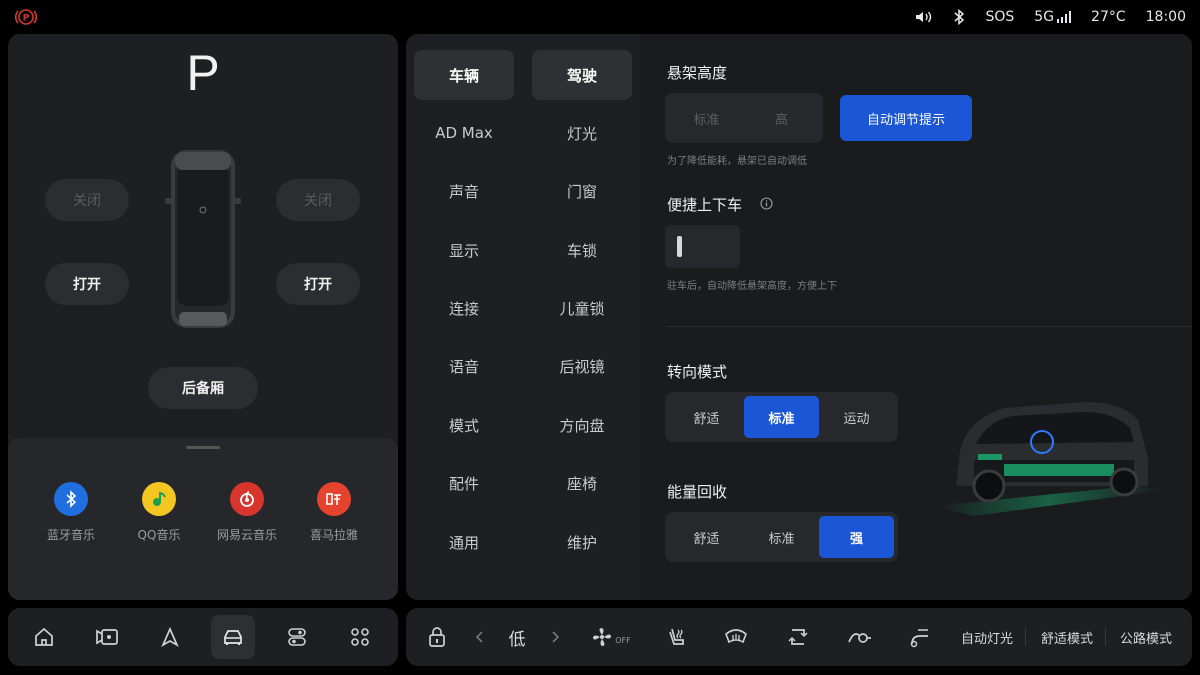 The image size is (1200, 675). Describe the element at coordinates (582, 133) in the screenshot. I see `nav-item-lights: 灯光` at that location.